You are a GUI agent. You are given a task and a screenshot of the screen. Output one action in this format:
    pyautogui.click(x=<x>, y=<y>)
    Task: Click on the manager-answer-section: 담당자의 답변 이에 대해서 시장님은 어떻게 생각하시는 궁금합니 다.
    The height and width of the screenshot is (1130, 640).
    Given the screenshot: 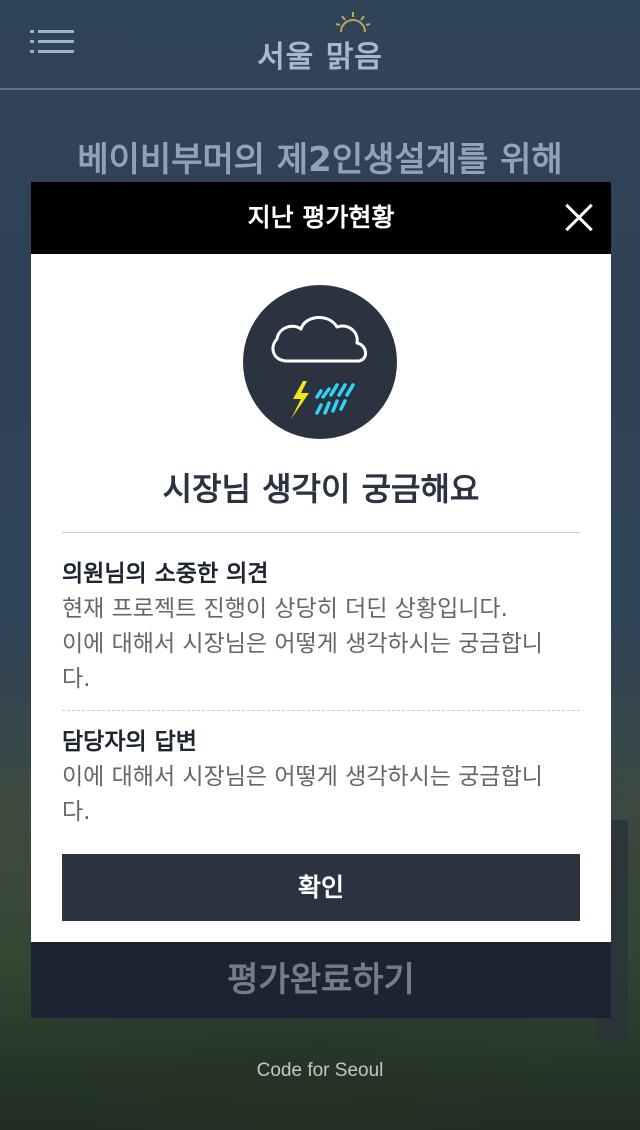 What is the action you would take?
    pyautogui.click(x=322, y=778)
    